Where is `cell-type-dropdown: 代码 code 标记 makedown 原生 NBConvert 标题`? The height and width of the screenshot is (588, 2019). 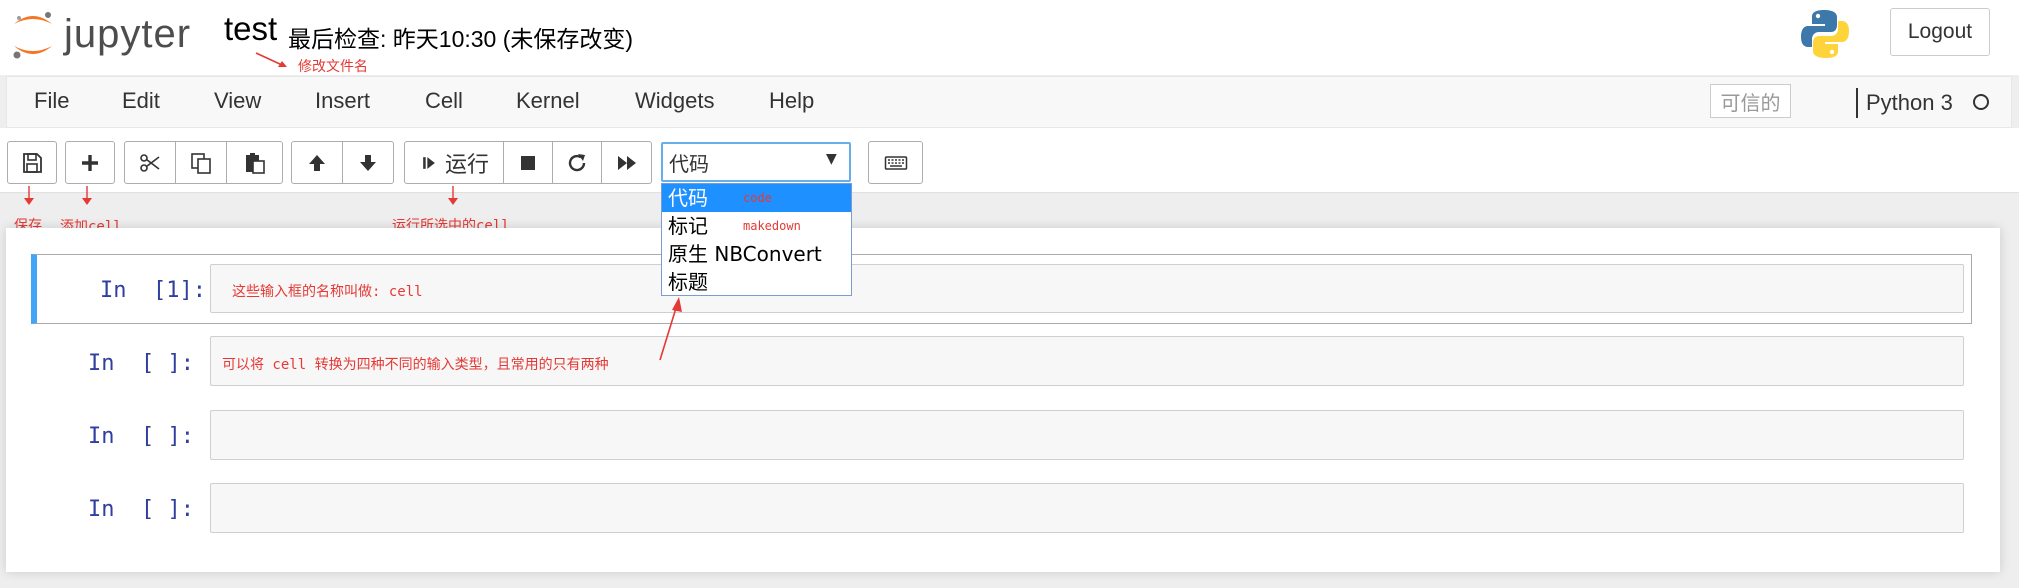 cell-type-dropdown: 代码 code 标记 makedown 原生 NBConvert 标题 is located at coordinates (756, 239).